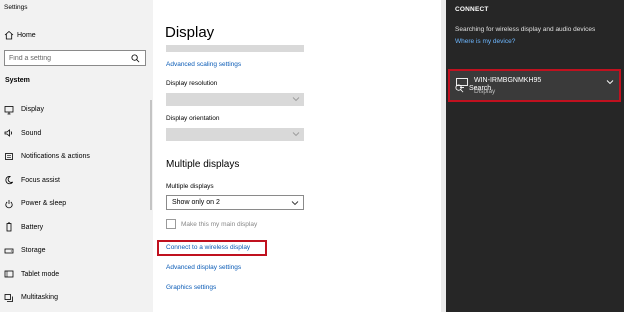 The height and width of the screenshot is (312, 624). Describe the element at coordinates (203, 164) in the screenshot. I see `multiple-displays-heading: Multiple displays` at that location.